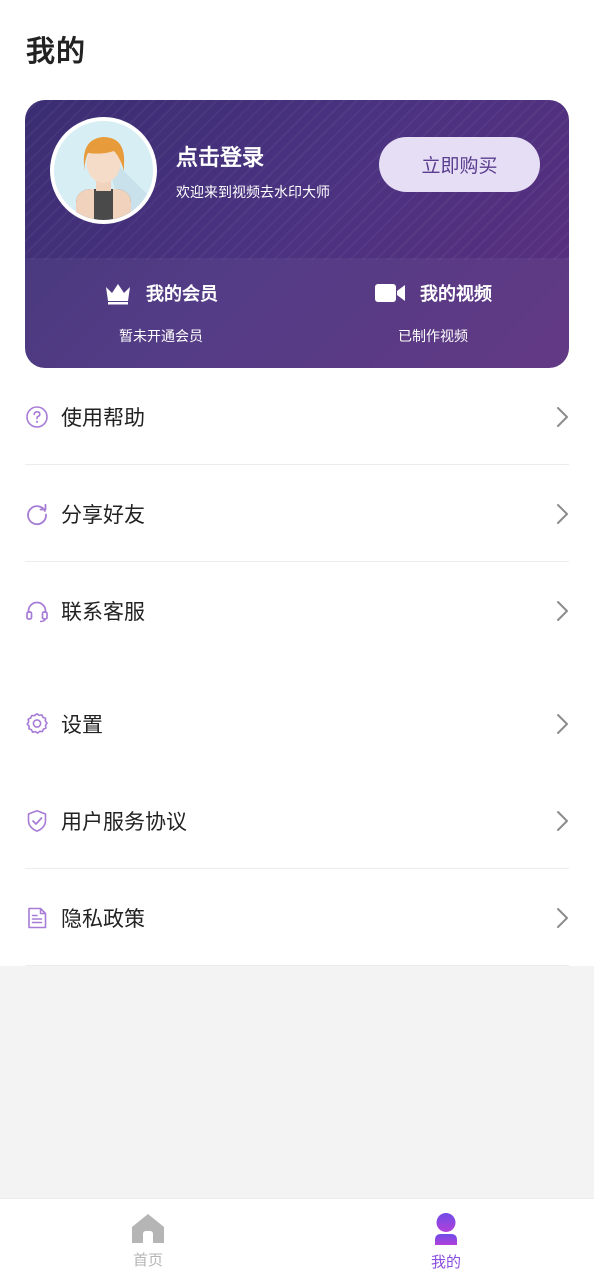  I want to click on menu-item-privacy-policy: 隐私政策, so click(297, 917).